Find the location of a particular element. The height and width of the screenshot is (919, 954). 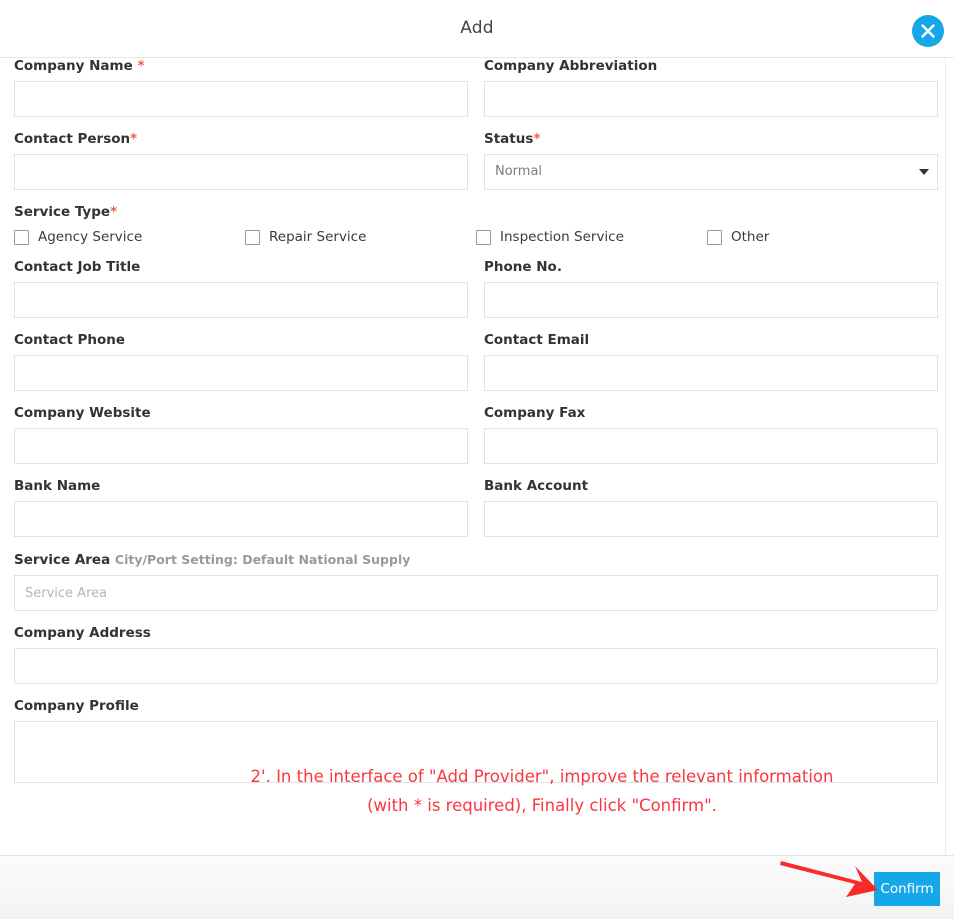

checkbox-repair-service: Repair Service is located at coordinates (360, 237).